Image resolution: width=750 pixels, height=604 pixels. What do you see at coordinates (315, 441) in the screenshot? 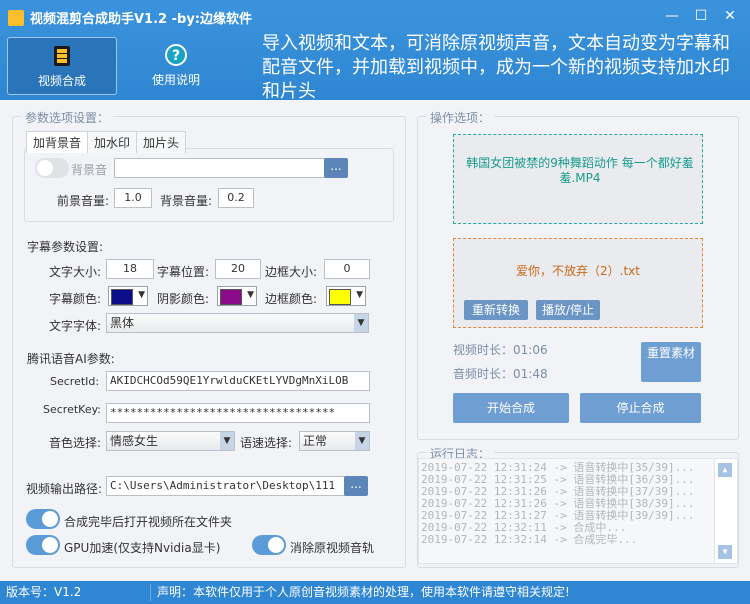
I see `speed-value: 正常` at bounding box center [315, 441].